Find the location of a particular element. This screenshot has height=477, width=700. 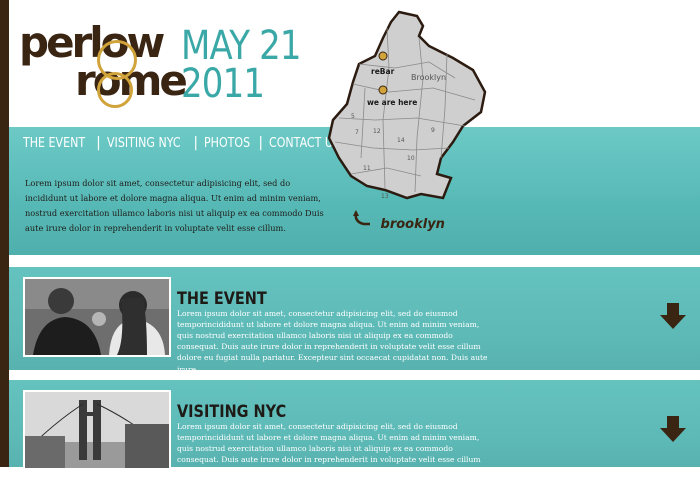

district-number: 14 is located at coordinates (401, 140).